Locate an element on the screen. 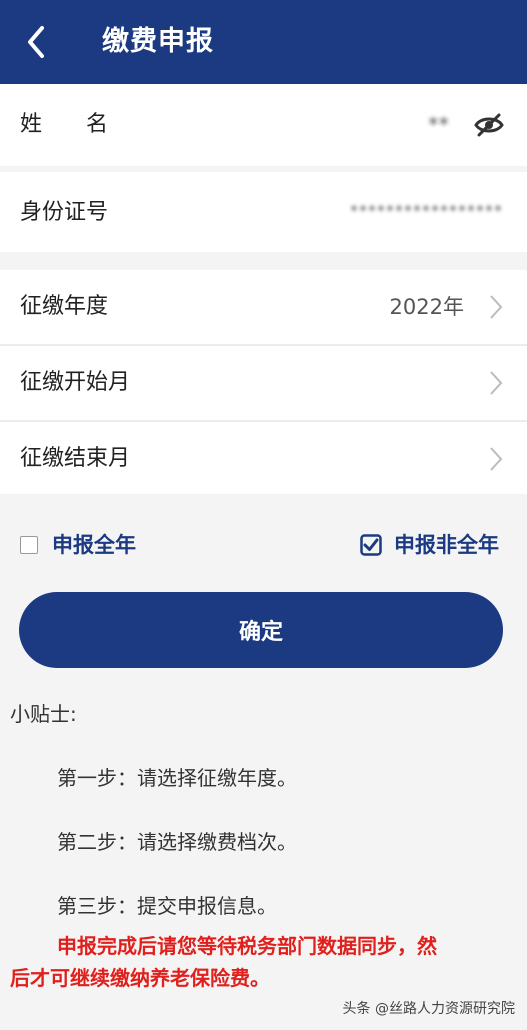  warning-line-1: 申报完成后请您等待税务部门数据同步，然 is located at coordinates (247, 946).